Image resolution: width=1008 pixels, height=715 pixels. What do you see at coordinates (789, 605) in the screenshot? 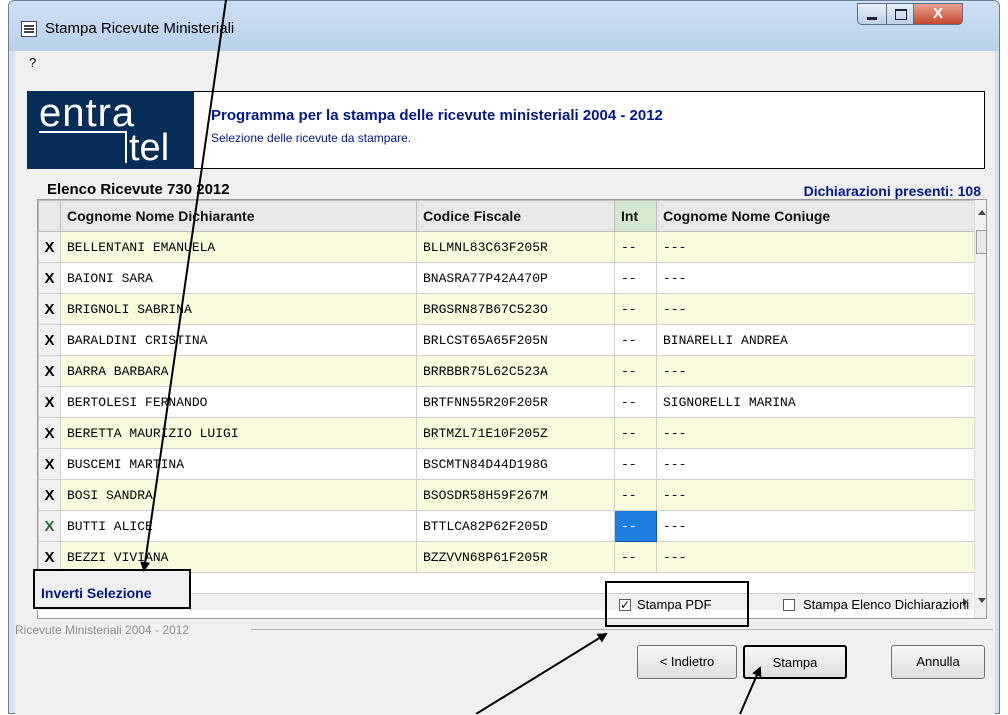
I see `stampa-elenco-checkbox` at bounding box center [789, 605].